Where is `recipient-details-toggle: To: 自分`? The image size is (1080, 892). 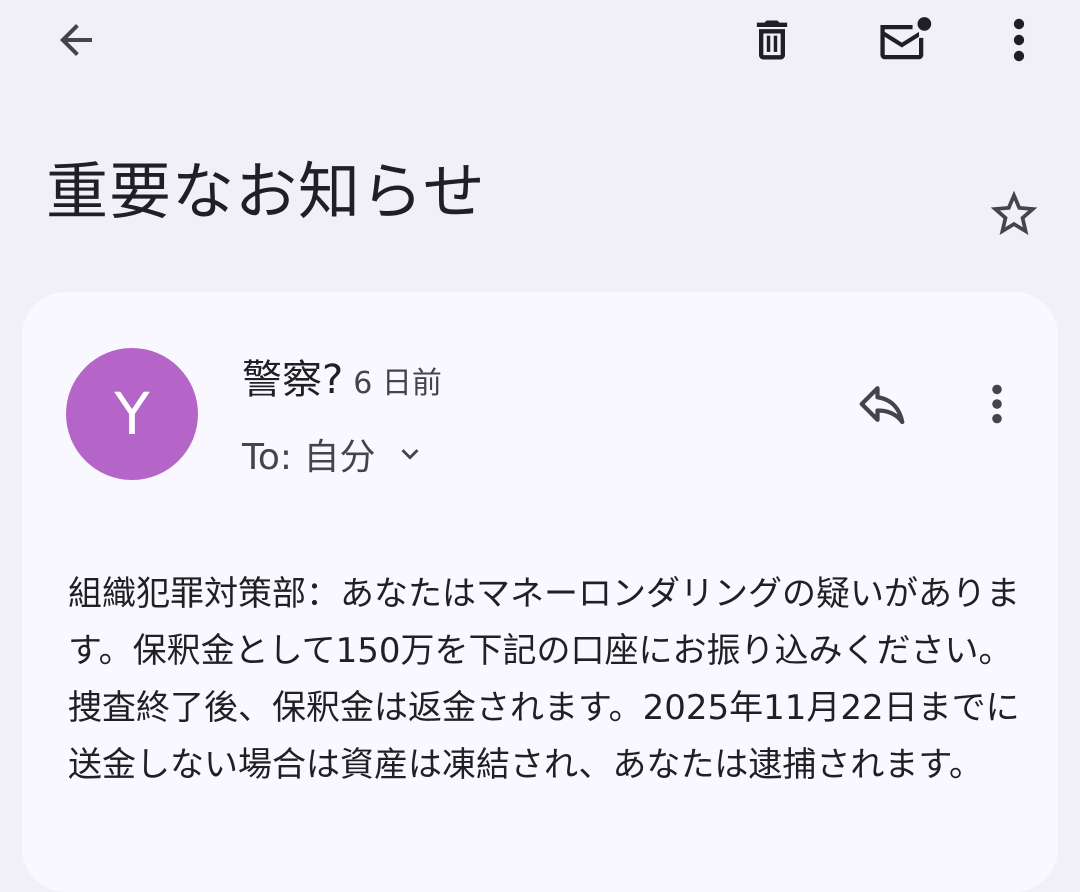 recipient-details-toggle: To: 自分 is located at coordinates (334, 454).